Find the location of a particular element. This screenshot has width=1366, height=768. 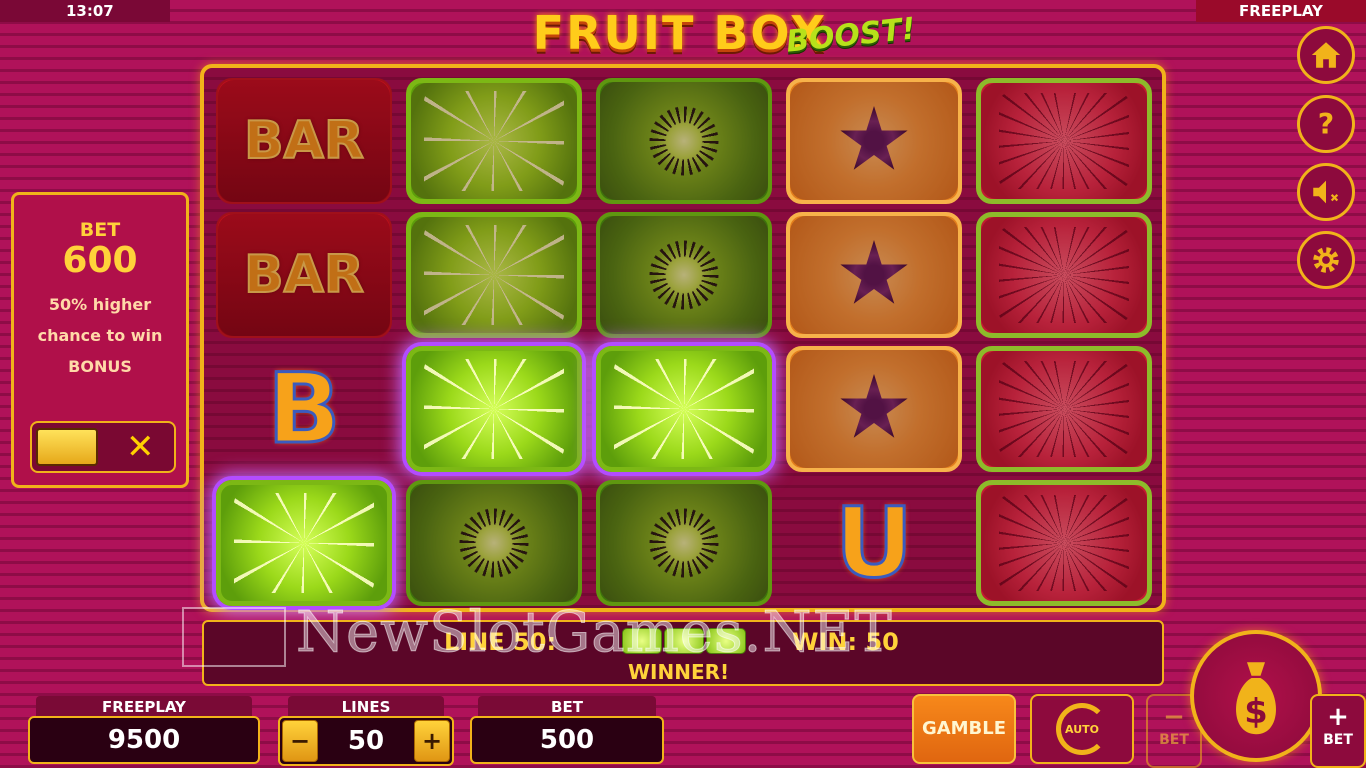

autoplay-label: AUTO is located at coordinates (1082, 729).